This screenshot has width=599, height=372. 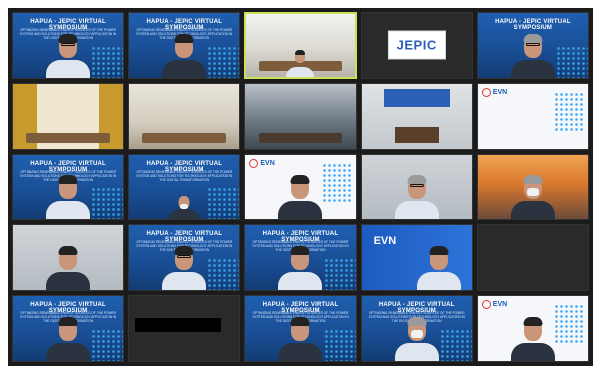 I want to click on jepic-logo: JEPIC, so click(x=416, y=45).